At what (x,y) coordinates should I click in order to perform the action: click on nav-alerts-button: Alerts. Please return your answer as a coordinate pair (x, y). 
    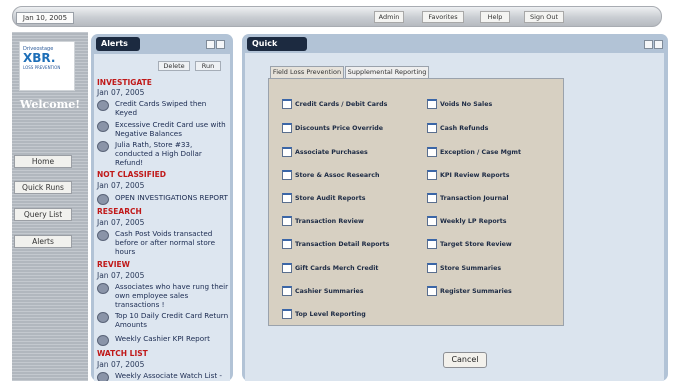
    Looking at the image, I should click on (43, 241).